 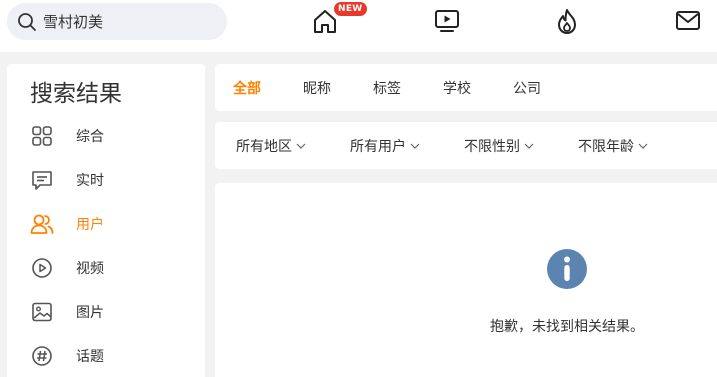 I want to click on search-box: 雪村初美, so click(x=117, y=21).